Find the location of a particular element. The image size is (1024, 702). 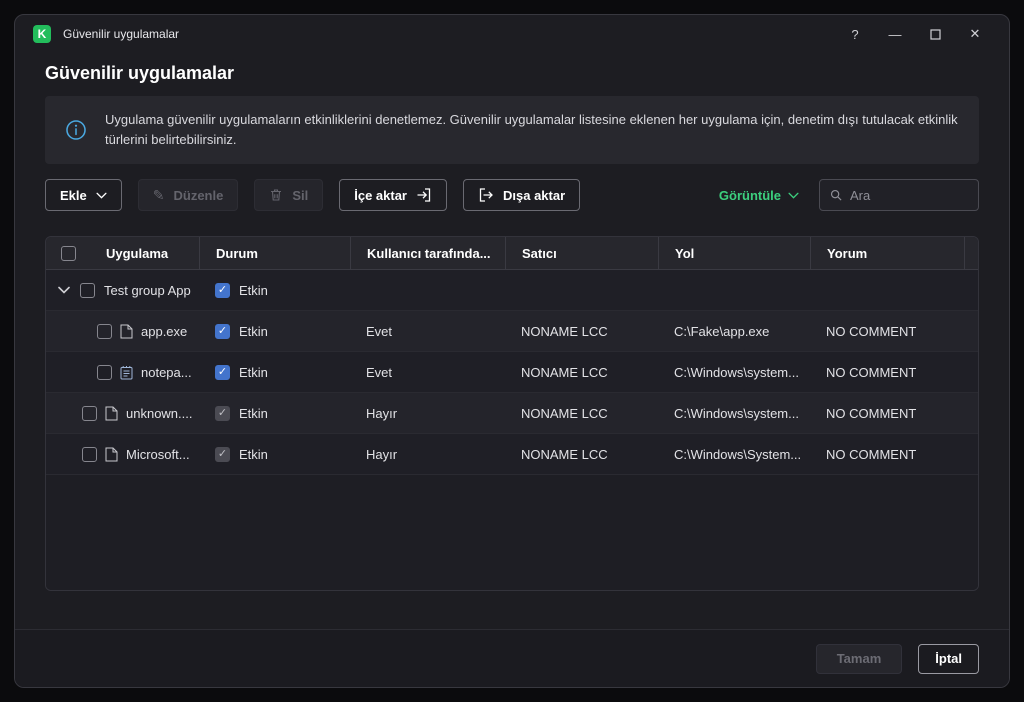

maximize-icon is located at coordinates (935, 34).